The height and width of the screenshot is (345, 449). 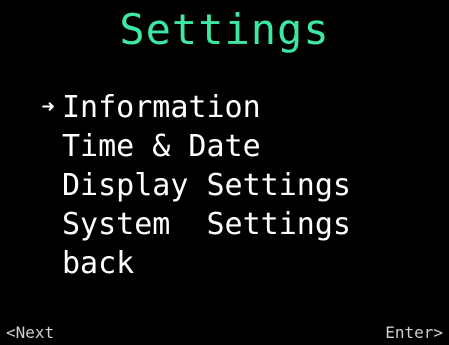 I want to click on menu-item-time-date: Time & Date, so click(x=192, y=146).